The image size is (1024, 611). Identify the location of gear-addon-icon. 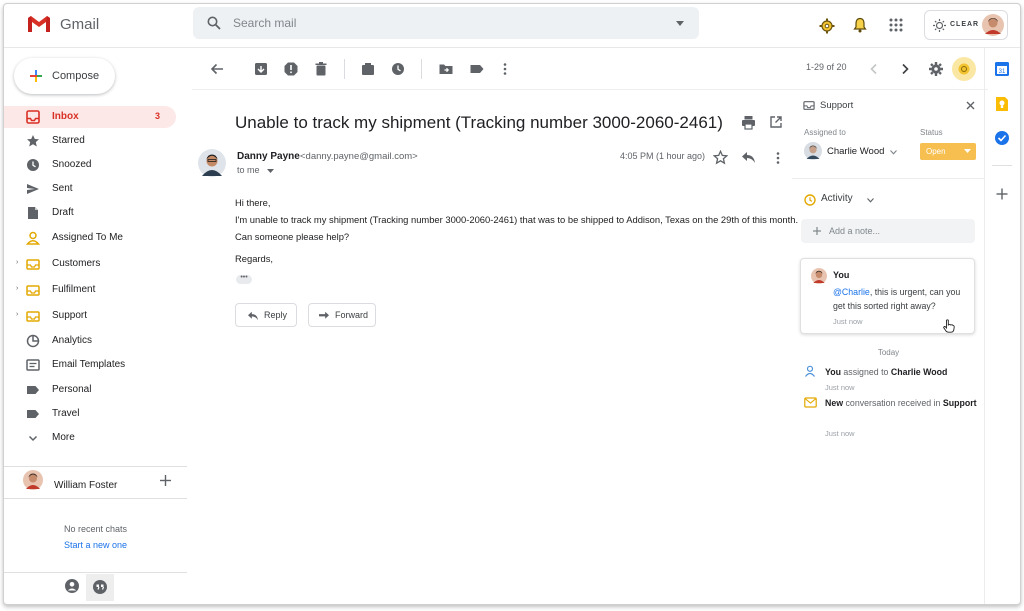
(827, 26).